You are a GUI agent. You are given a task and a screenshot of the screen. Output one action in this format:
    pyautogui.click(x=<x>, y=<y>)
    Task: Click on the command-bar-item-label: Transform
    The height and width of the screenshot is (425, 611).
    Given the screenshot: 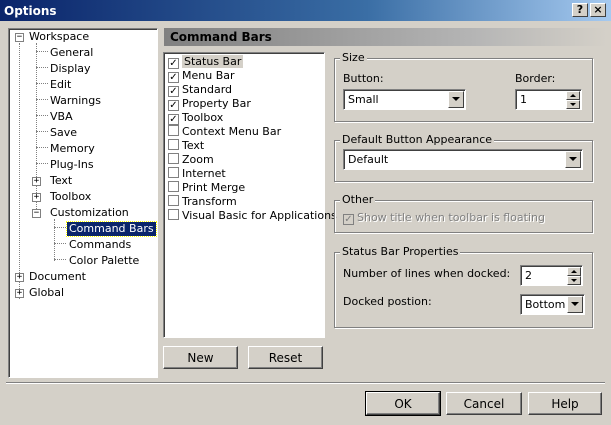 What is the action you would take?
    pyautogui.click(x=209, y=201)
    